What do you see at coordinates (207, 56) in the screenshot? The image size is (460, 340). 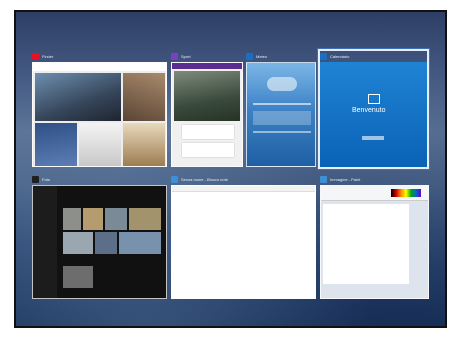 I see `window-title-bar: Sport` at bounding box center [207, 56].